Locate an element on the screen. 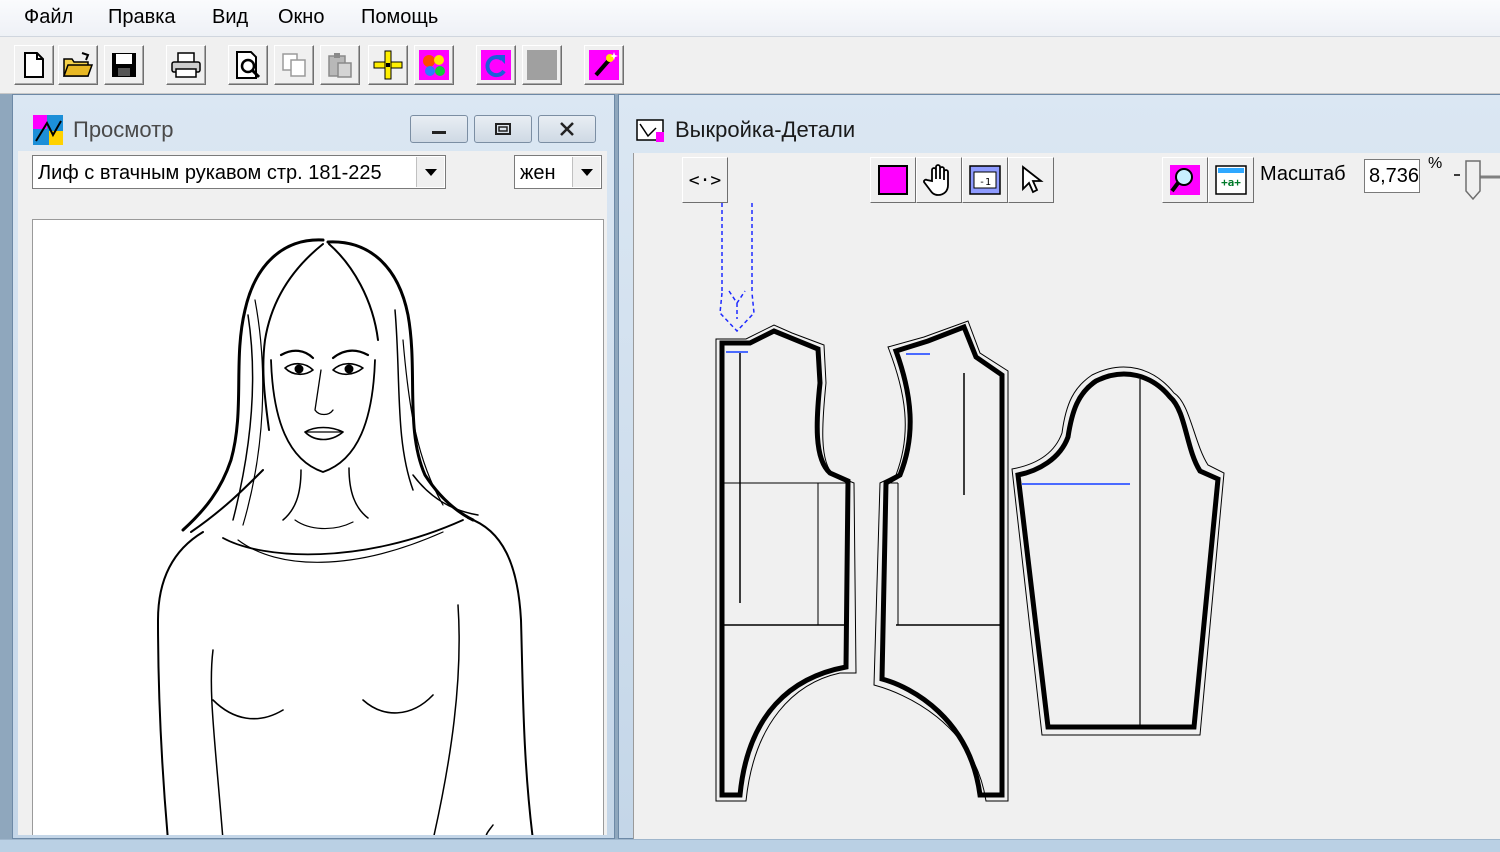 This screenshot has width=1500, height=852. slider-thumb-icon is located at coordinates (1477, 180).